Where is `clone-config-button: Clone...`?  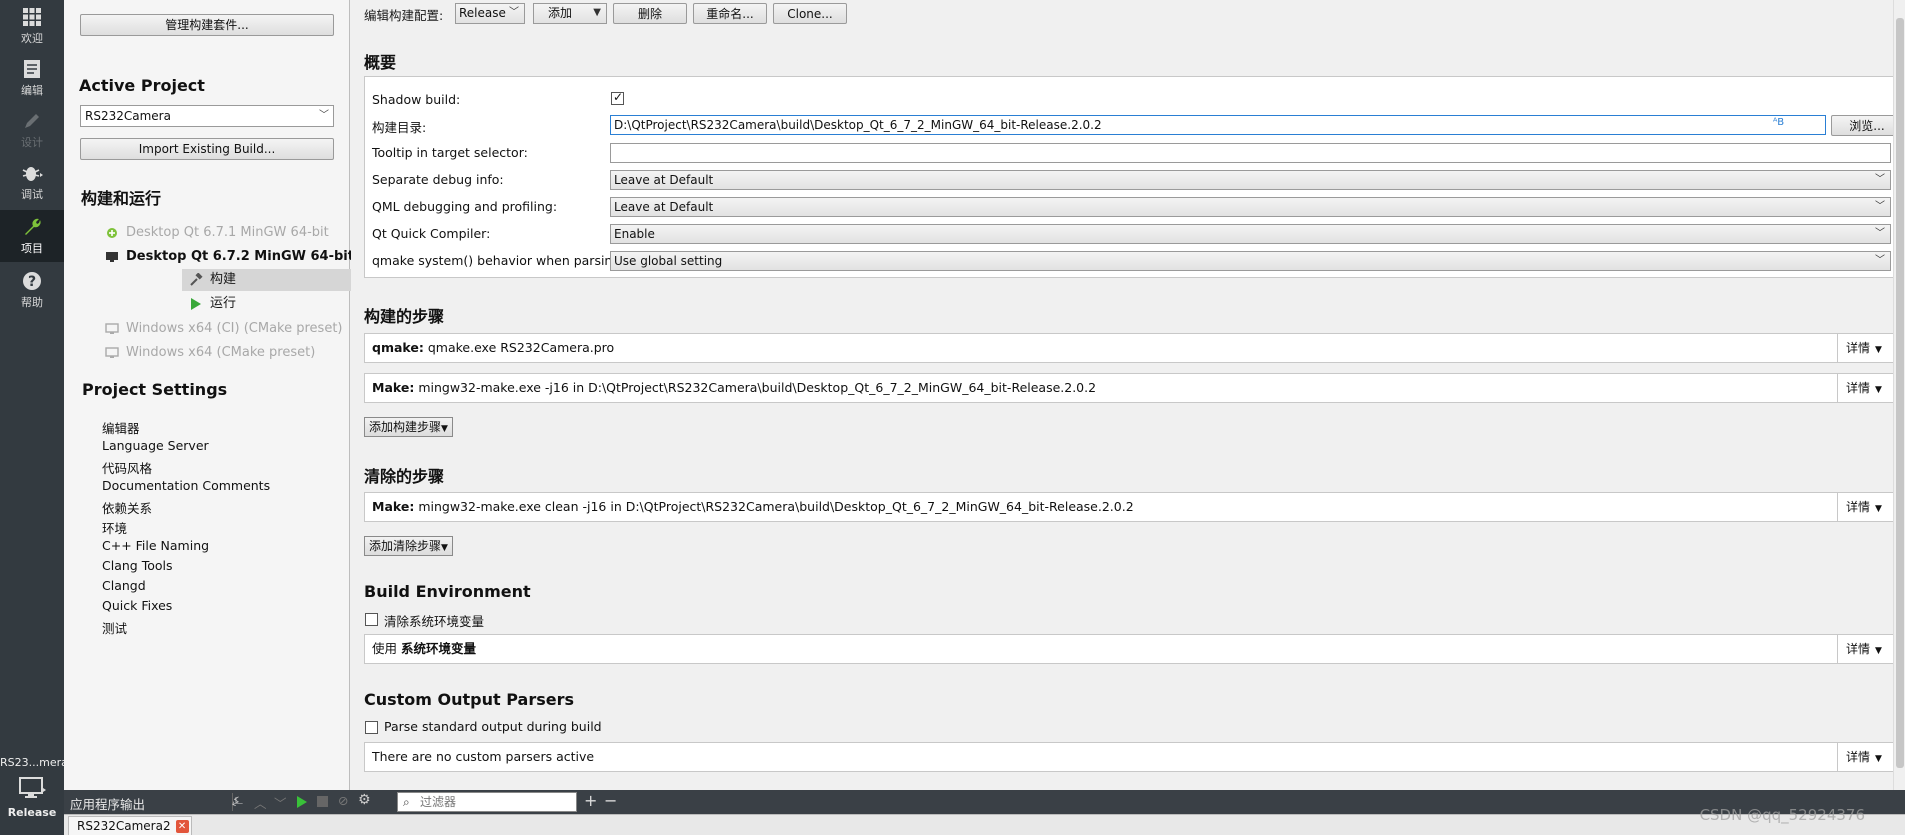 clone-config-button: Clone... is located at coordinates (810, 13).